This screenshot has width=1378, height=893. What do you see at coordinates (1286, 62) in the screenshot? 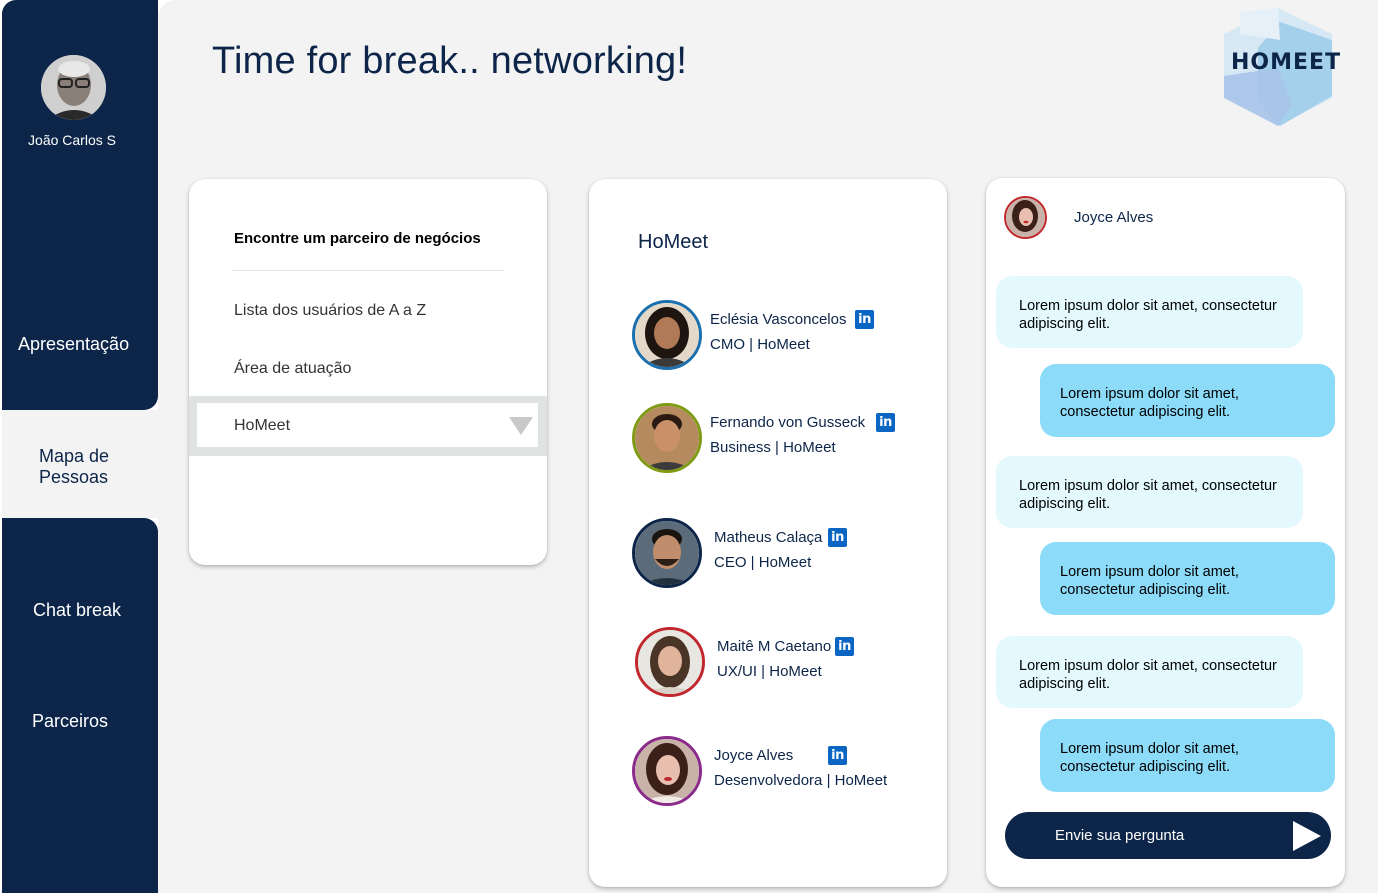
I see `logo-text: HOMEET` at bounding box center [1286, 62].